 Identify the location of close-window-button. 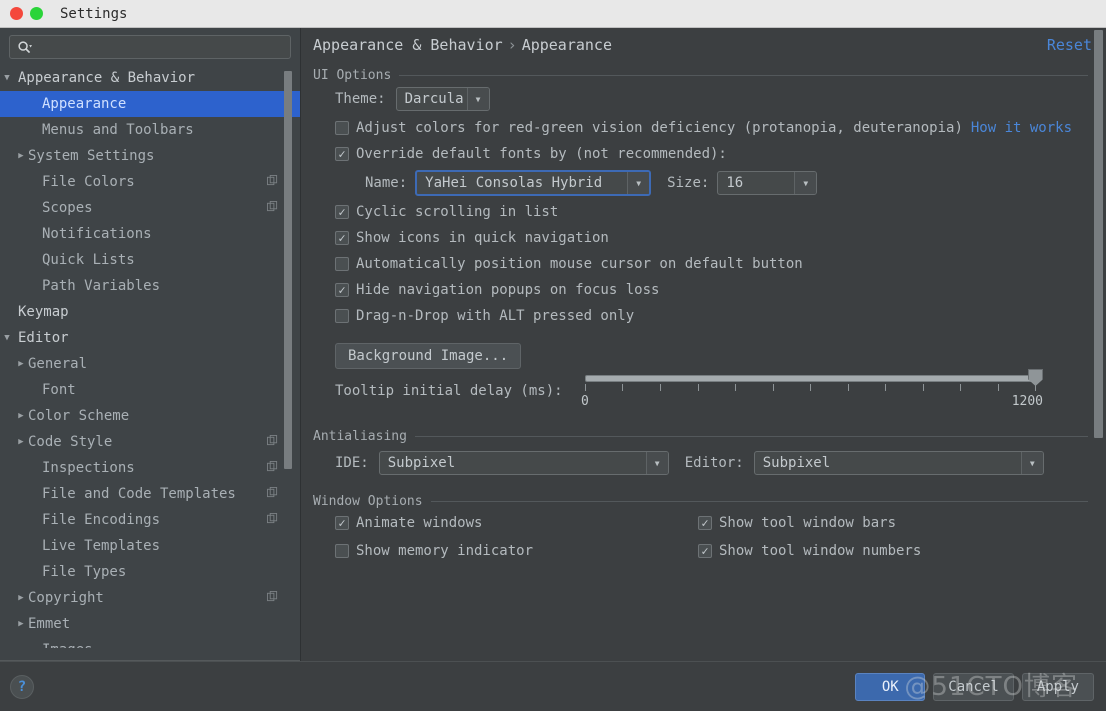
(16, 13).